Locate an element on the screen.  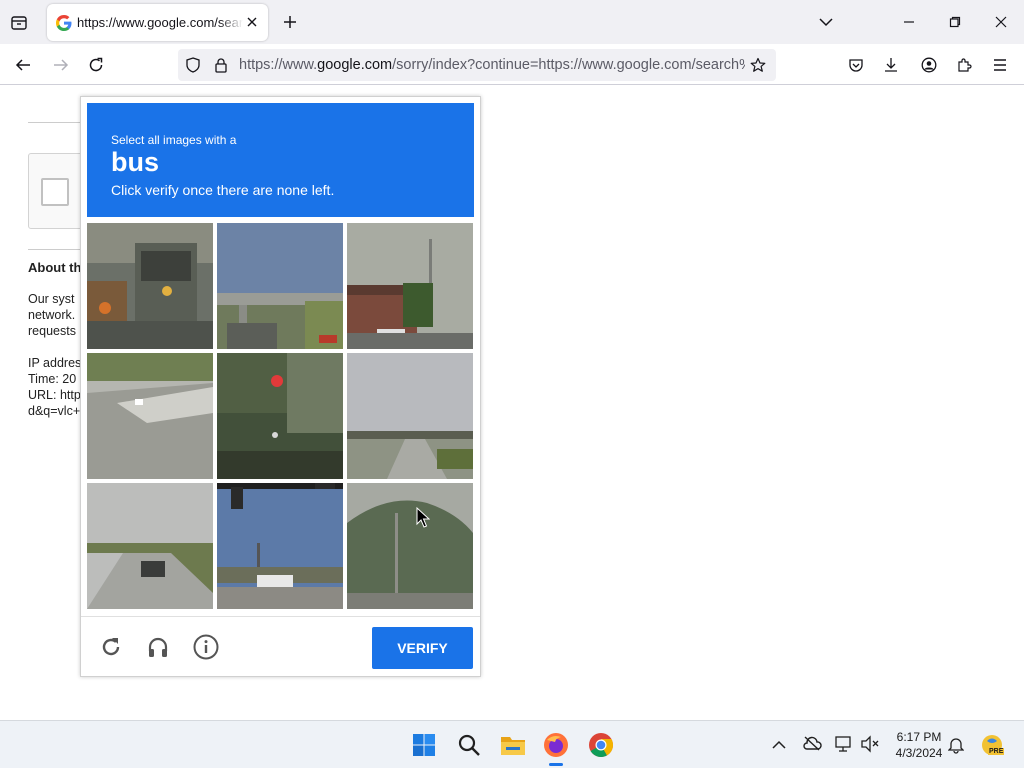
pre-badge: PRE is located at coordinates (996, 751).